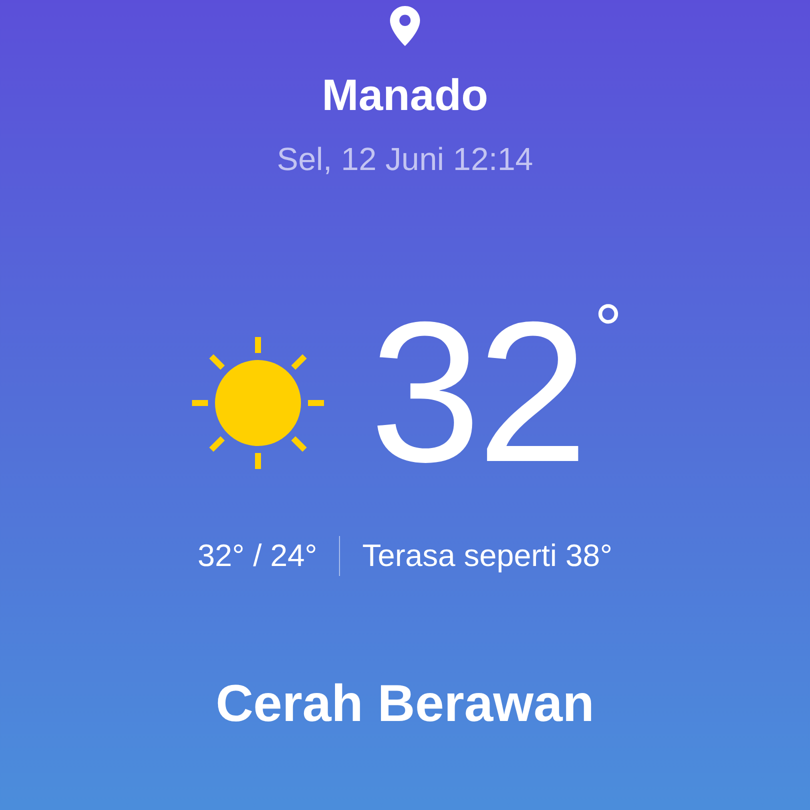 The image size is (810, 810). I want to click on high-low-temperature: 32° / 24°, so click(258, 555).